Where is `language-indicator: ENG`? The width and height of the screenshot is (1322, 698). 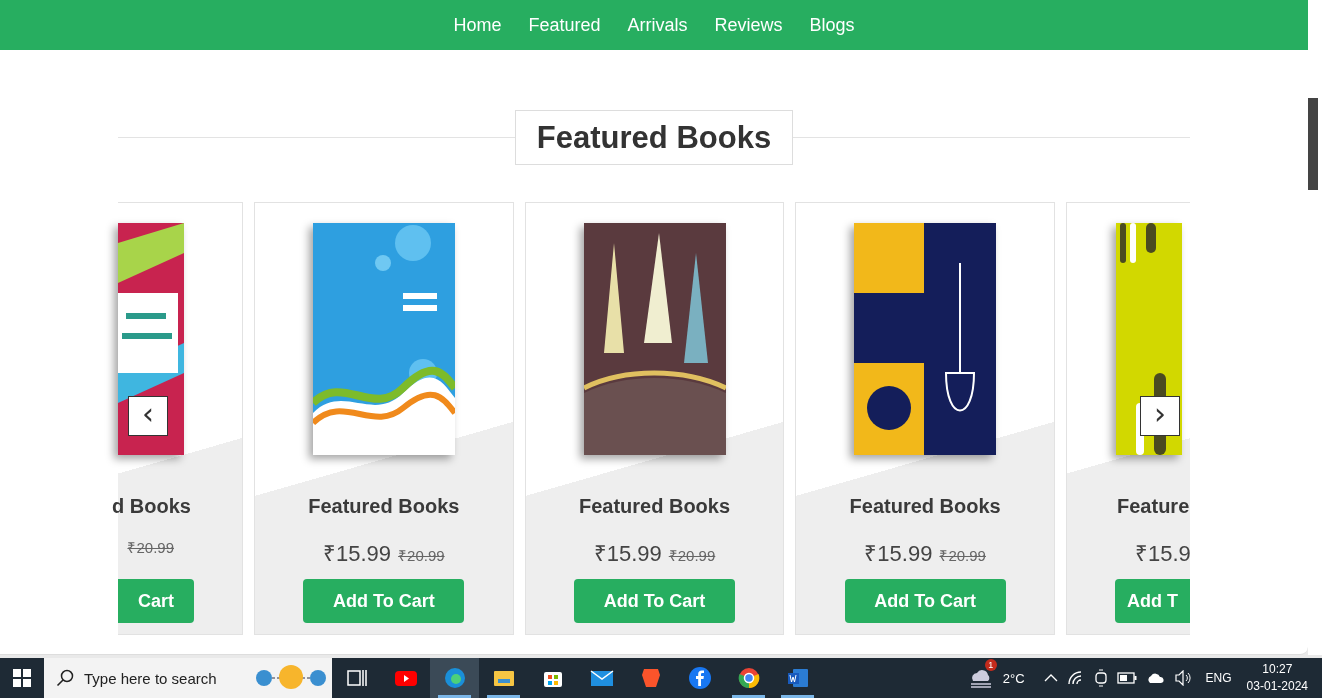
language-indicator: ENG is located at coordinates (1218, 678).